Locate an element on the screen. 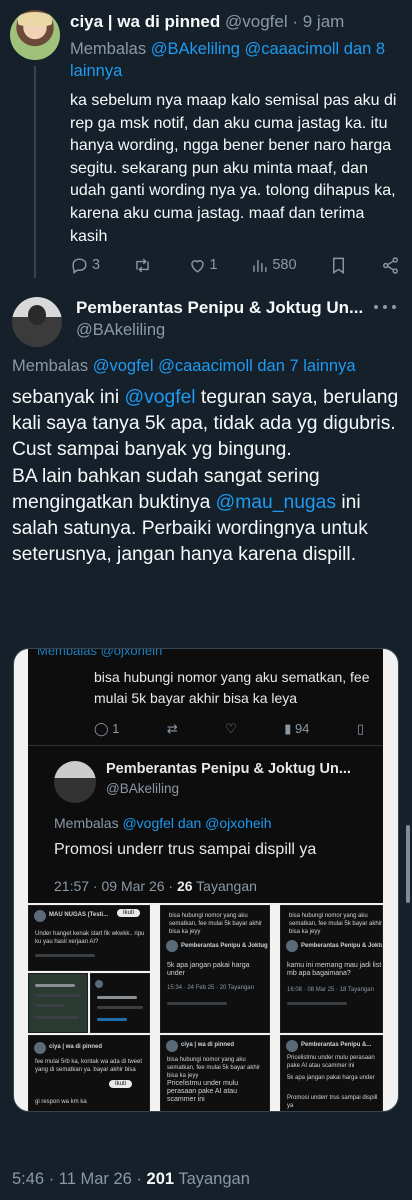  bookmark-button is located at coordinates (338, 265).